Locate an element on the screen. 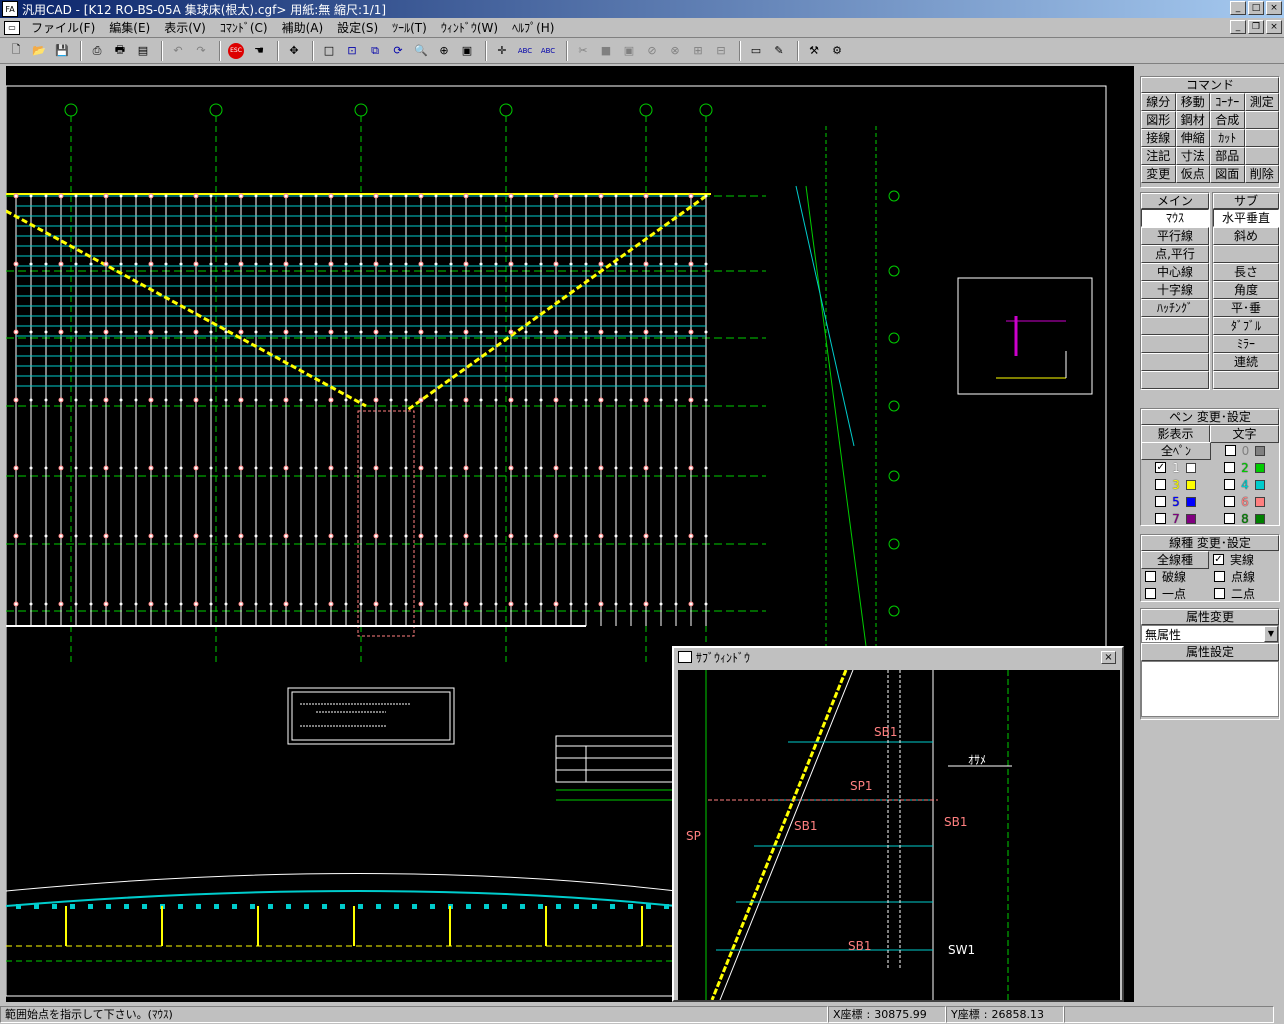  command-button: 仮点 is located at coordinates (1192, 174).